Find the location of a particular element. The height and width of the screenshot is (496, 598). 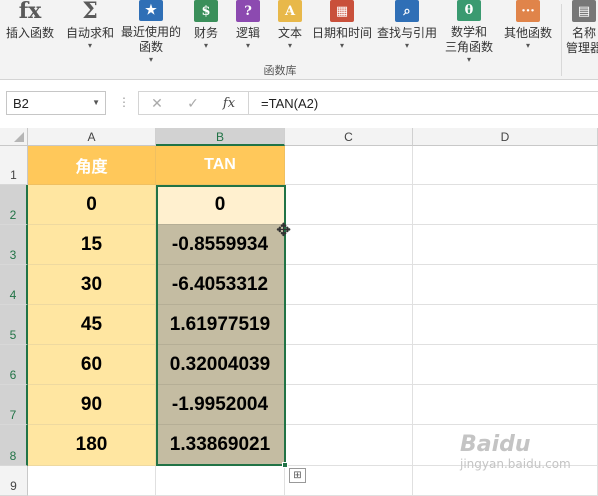

ribbon-button-label: 财务 is located at coordinates (205, 33).